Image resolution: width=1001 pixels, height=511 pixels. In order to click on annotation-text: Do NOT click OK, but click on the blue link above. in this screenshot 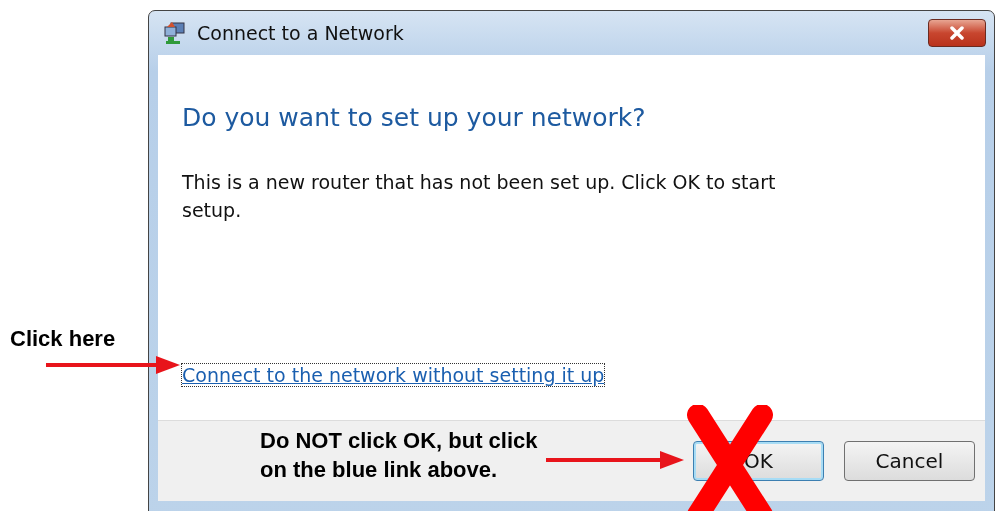, I will do `click(399, 455)`.